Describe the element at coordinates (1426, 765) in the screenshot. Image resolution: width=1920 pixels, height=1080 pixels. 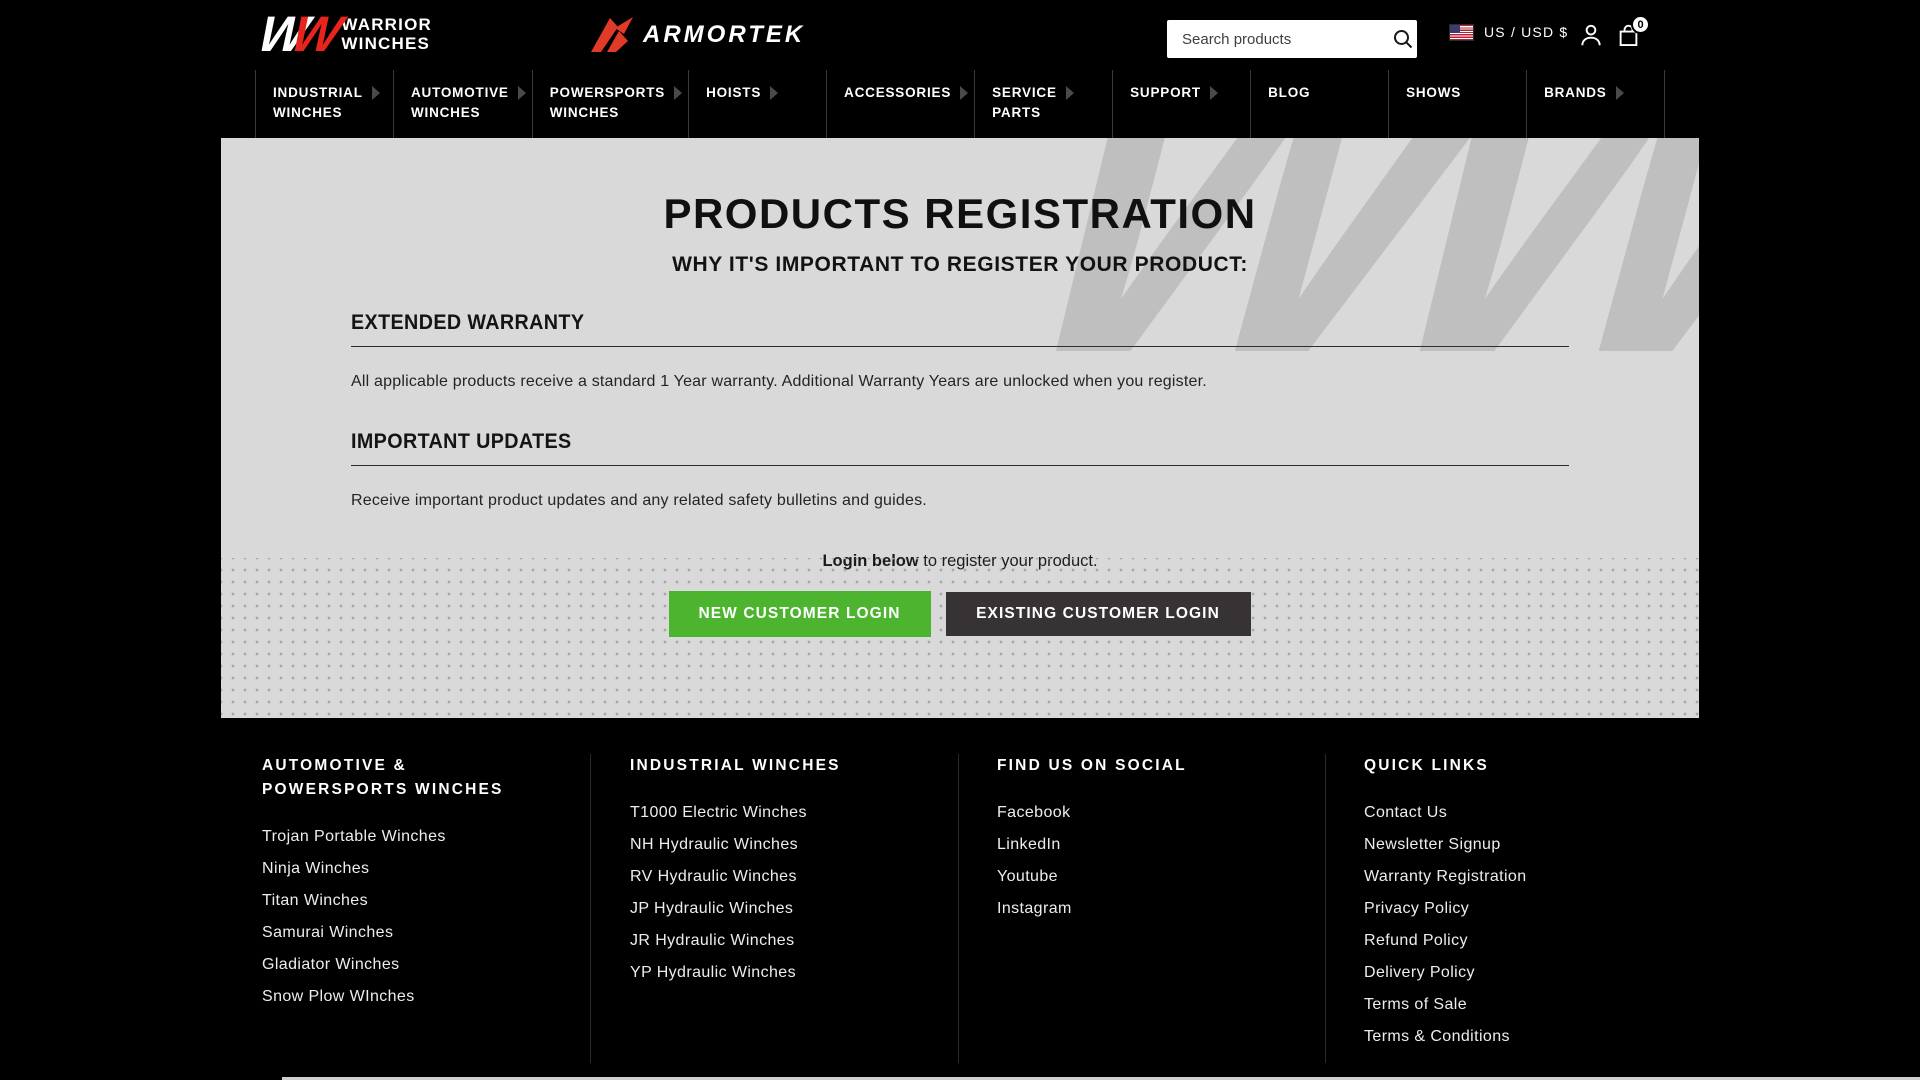
I see `footer-column-heading: QUICK LINKS` at that location.